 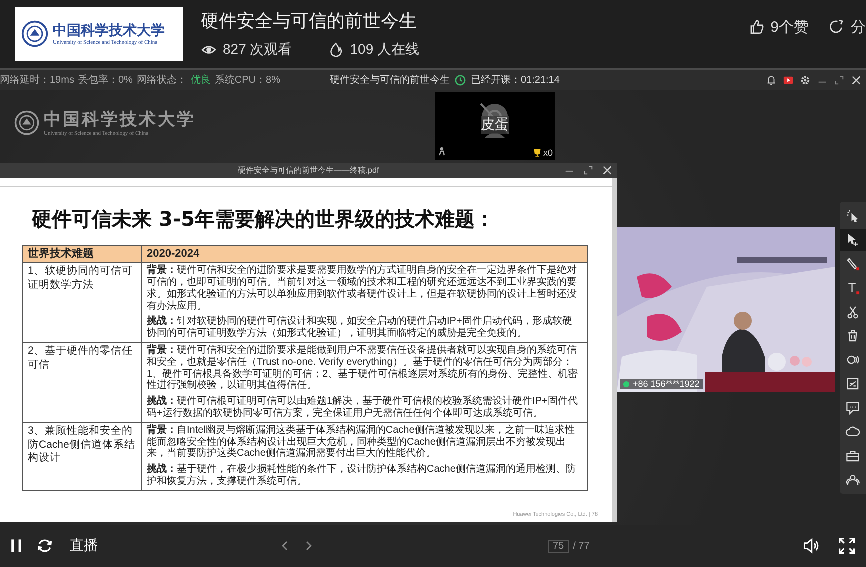 What do you see at coordinates (161, 80) in the screenshot?
I see `network-state-label: 网络状态：` at bounding box center [161, 80].